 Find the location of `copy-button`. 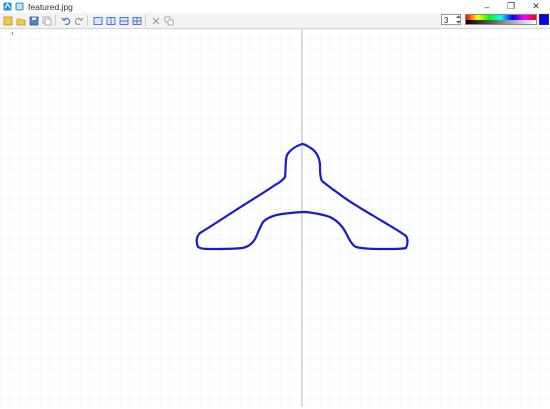

copy-button is located at coordinates (46, 20).